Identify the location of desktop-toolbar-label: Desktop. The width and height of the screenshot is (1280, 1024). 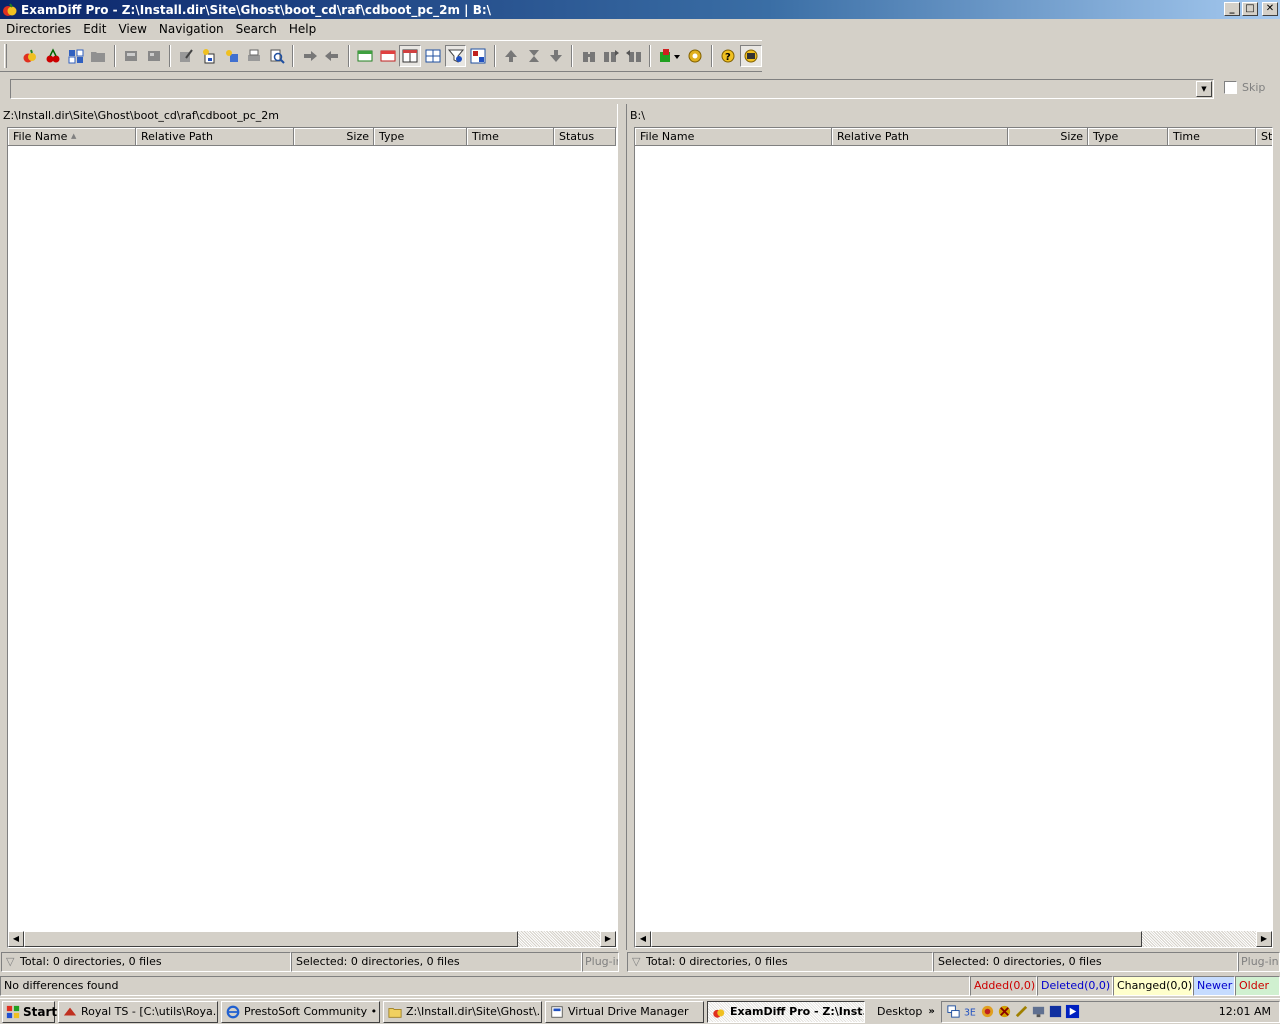
(899, 1011).